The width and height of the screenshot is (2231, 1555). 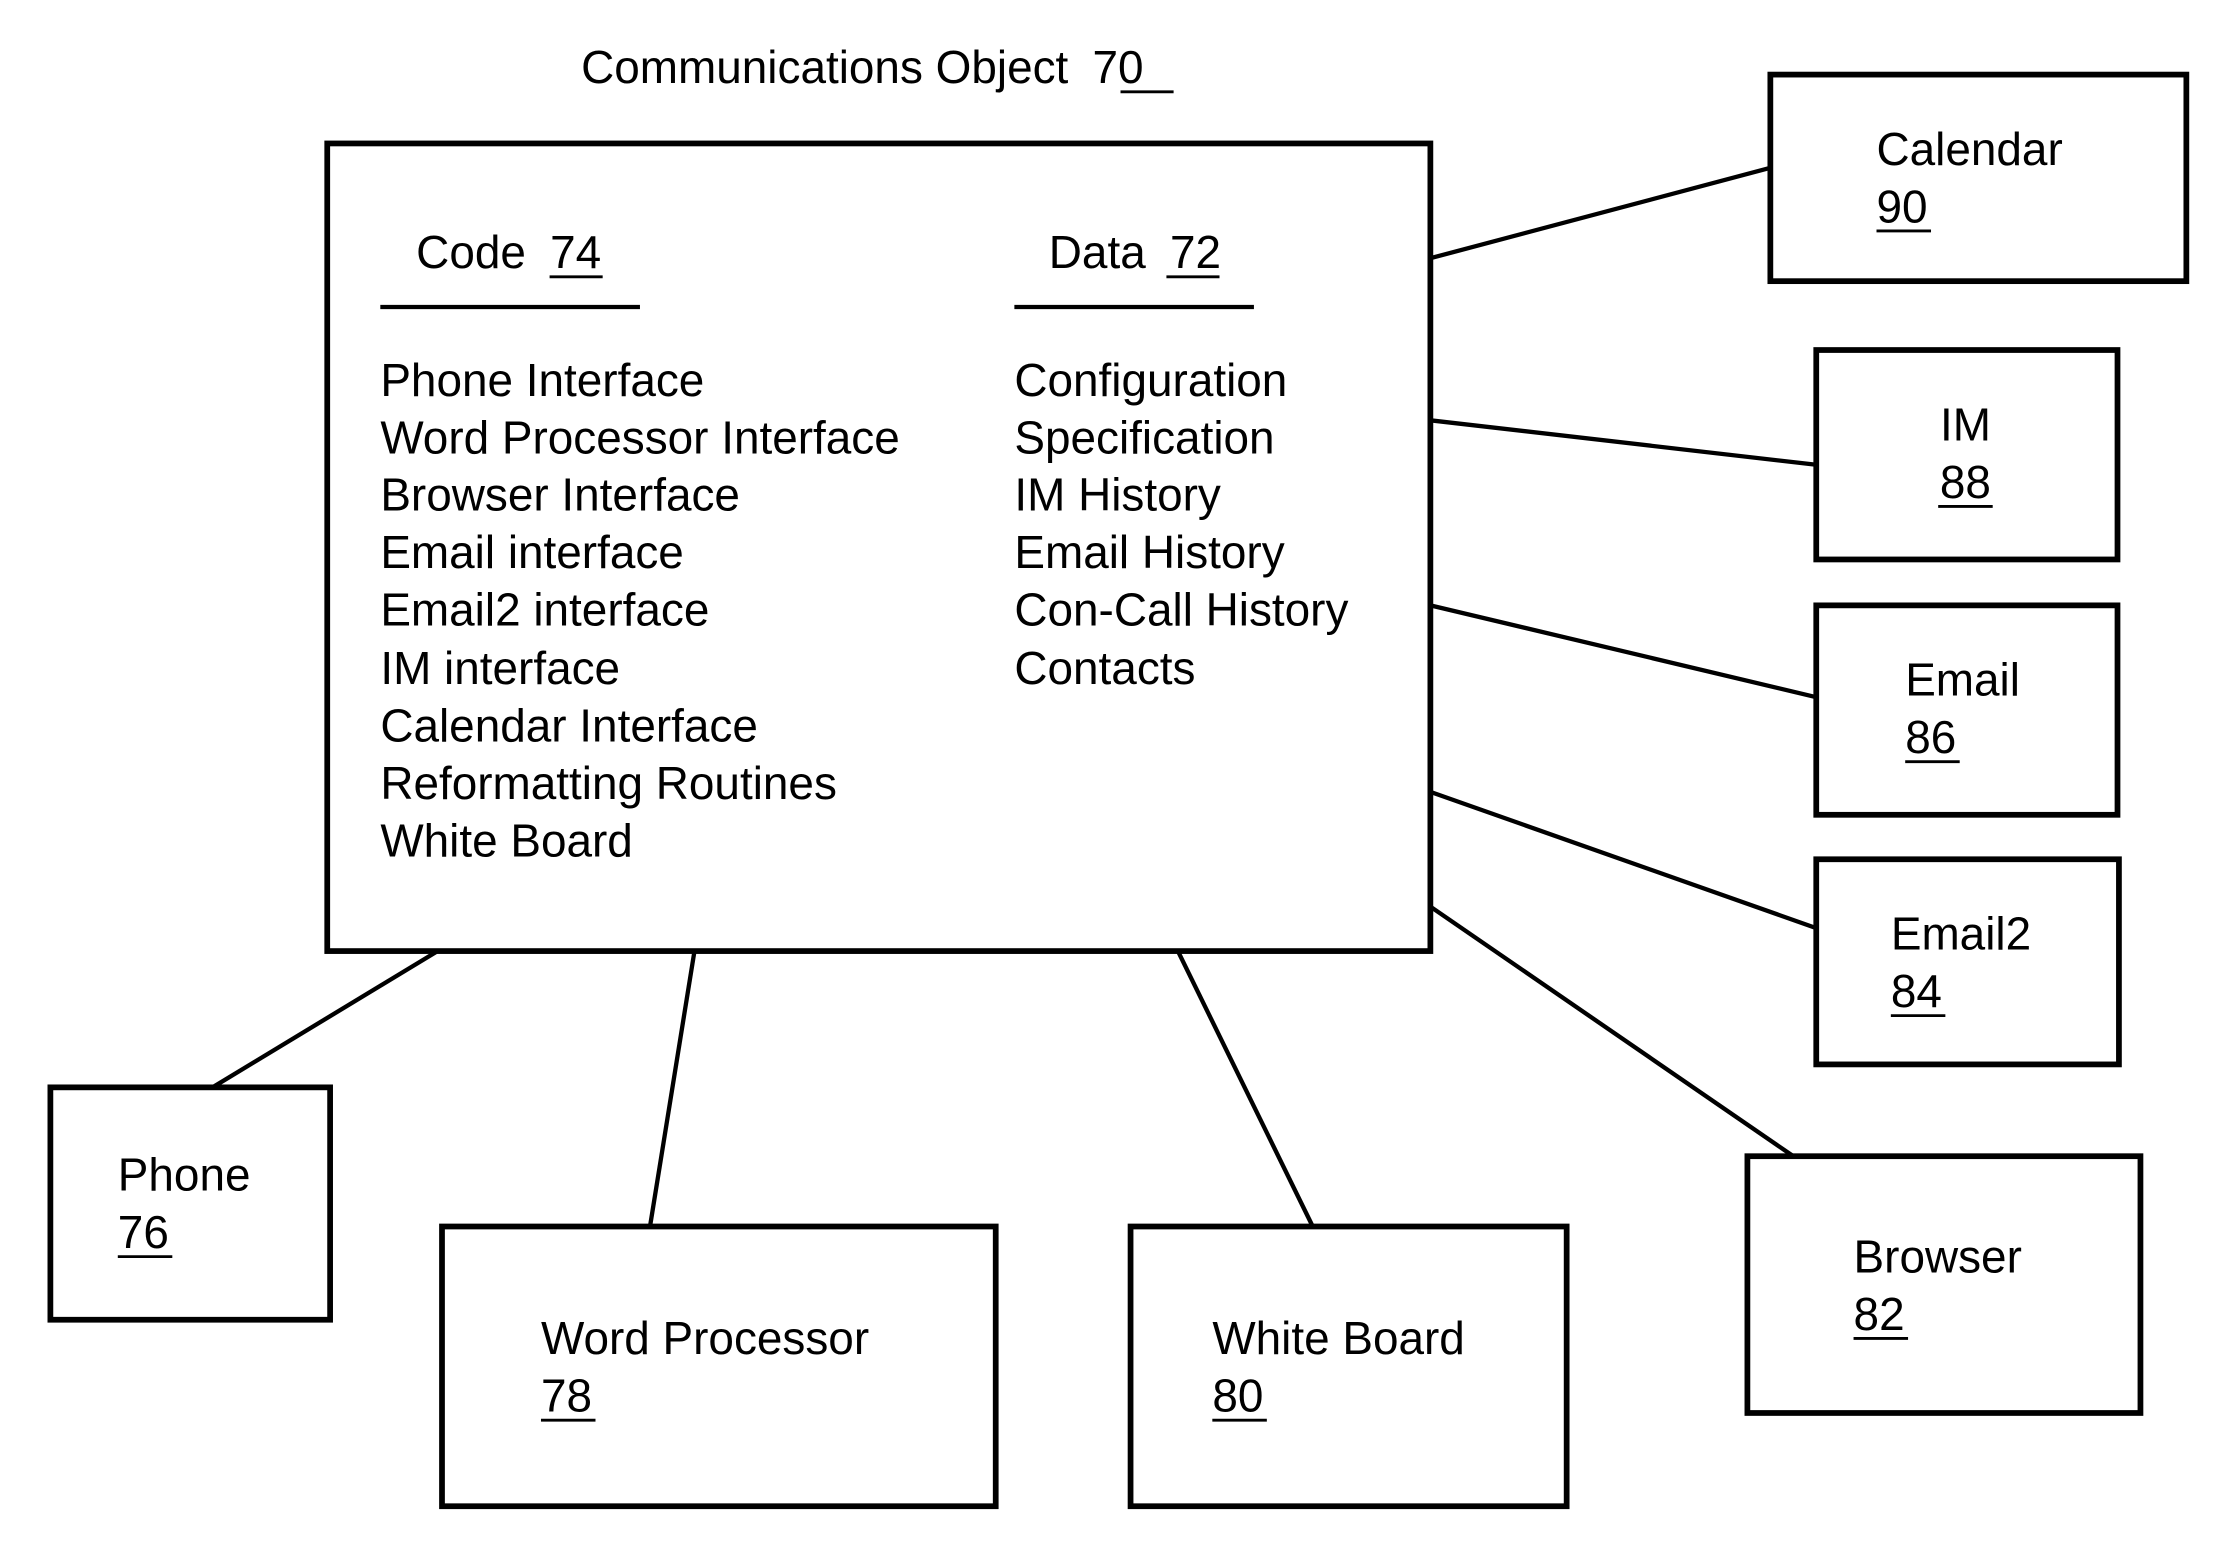 What do you see at coordinates (1623, 442) in the screenshot?
I see `connector-im` at bounding box center [1623, 442].